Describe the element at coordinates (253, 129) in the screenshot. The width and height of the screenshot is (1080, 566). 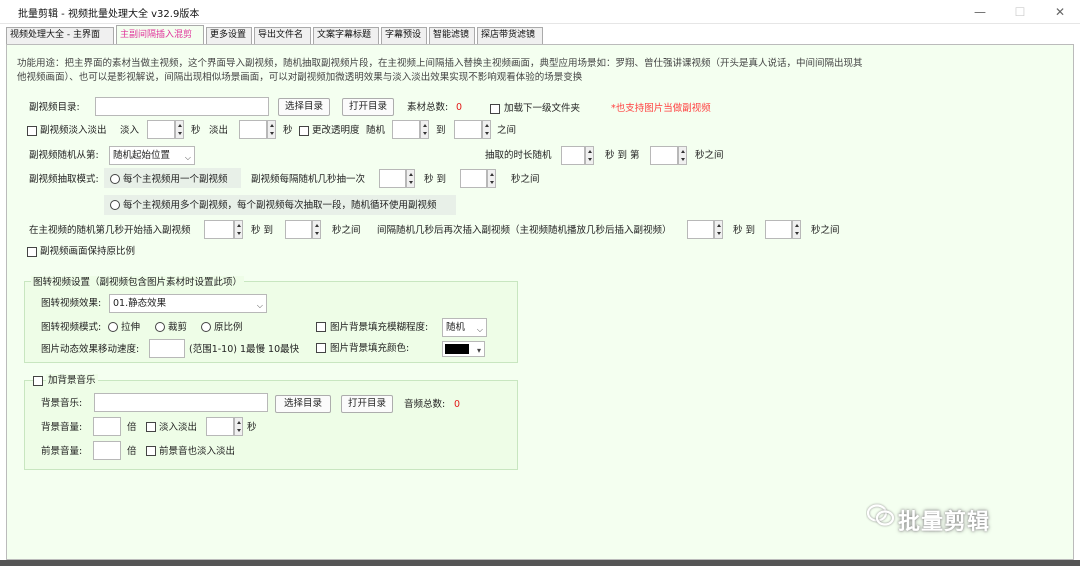
I see `fade-out-input` at that location.